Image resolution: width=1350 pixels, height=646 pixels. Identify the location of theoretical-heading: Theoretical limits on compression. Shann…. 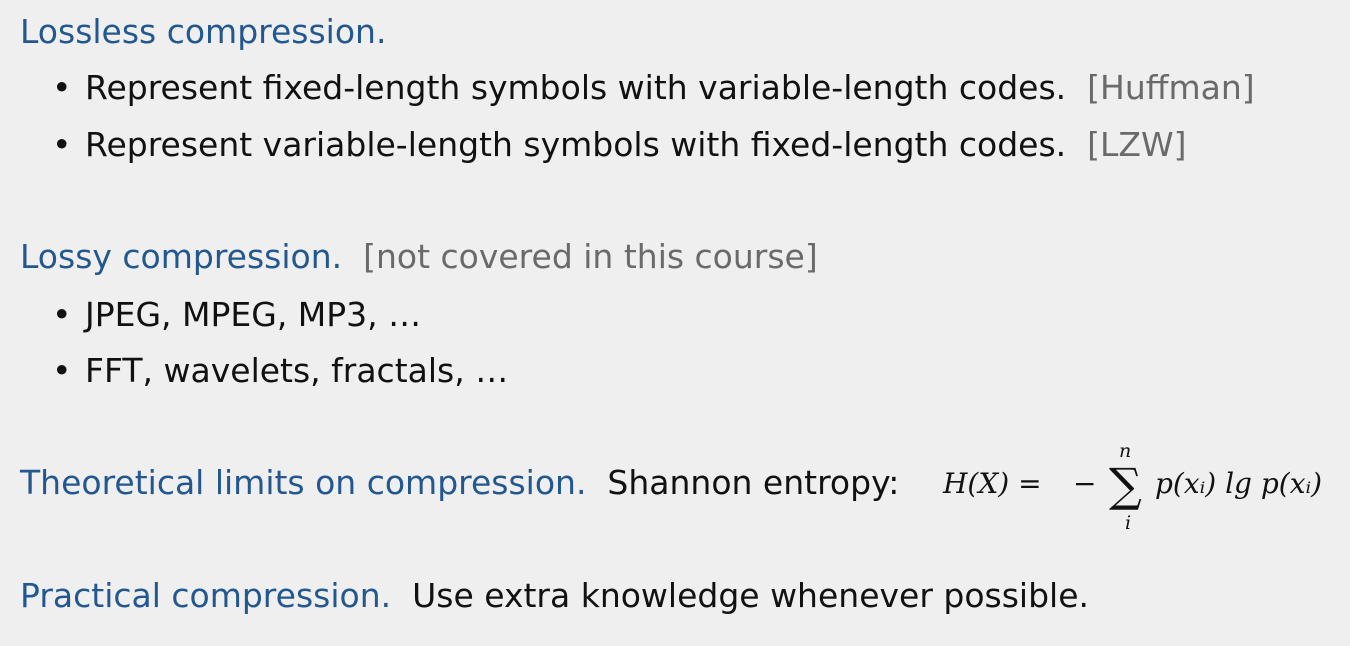
(459, 483).